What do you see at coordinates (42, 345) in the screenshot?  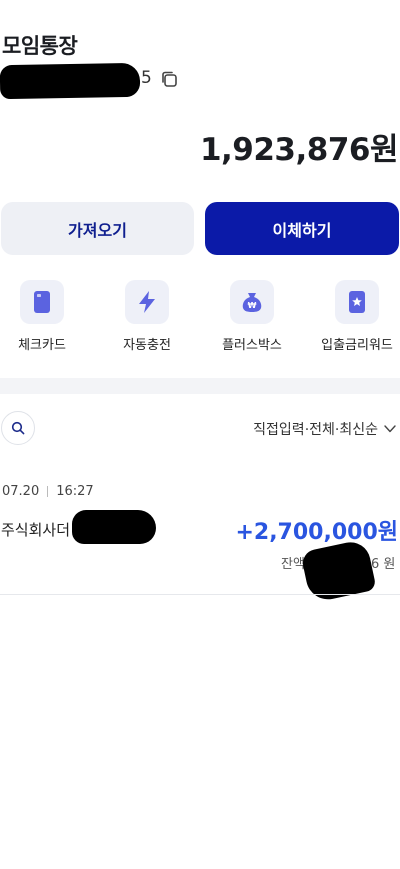 I see `quick-menu-label: 체크카드` at bounding box center [42, 345].